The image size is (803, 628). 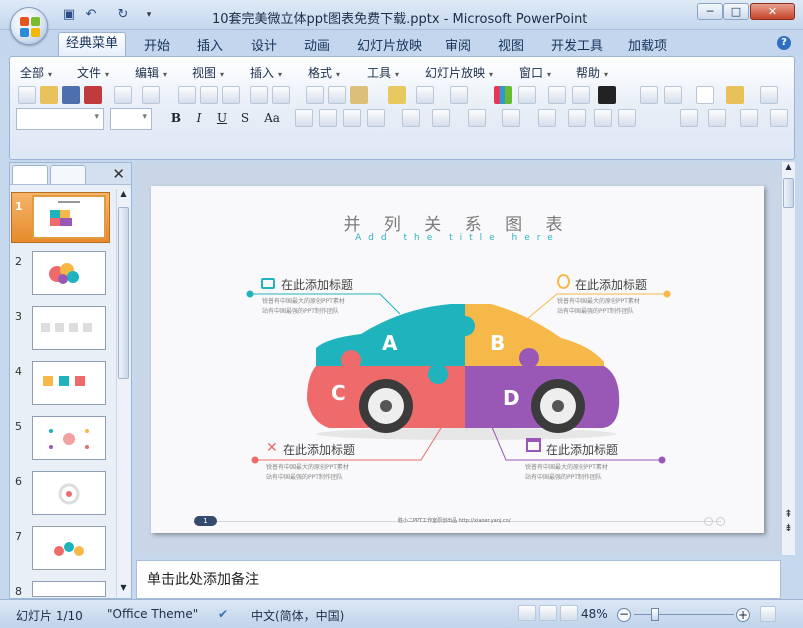 I want to click on font-size-combo, so click(x=131, y=119).